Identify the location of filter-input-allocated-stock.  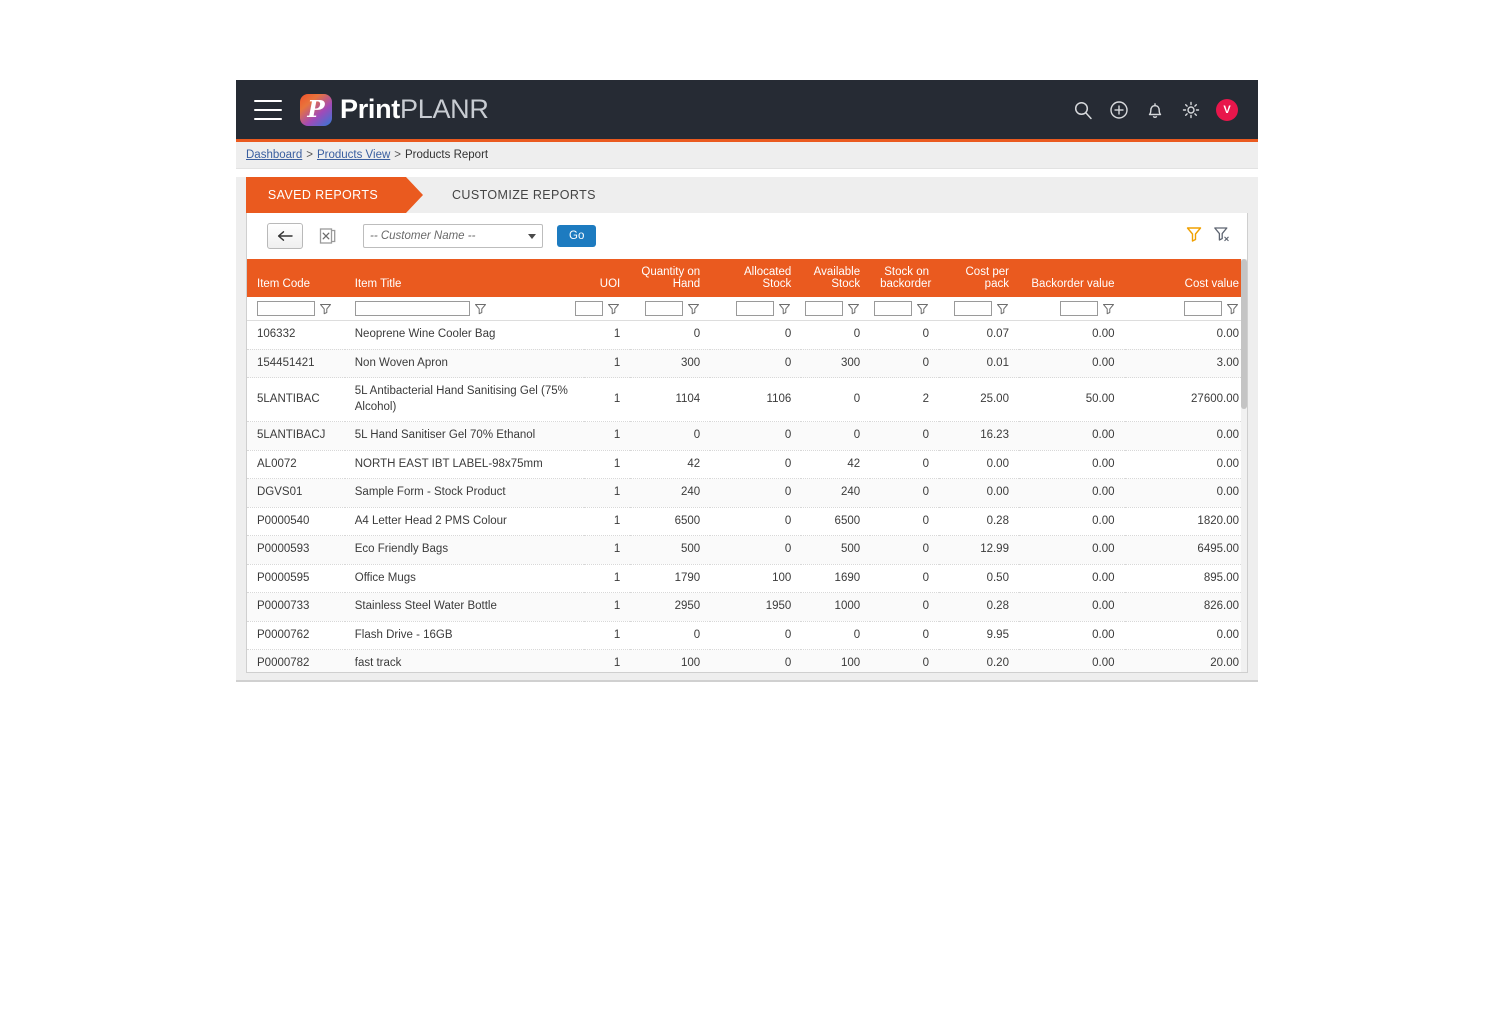
(755, 308).